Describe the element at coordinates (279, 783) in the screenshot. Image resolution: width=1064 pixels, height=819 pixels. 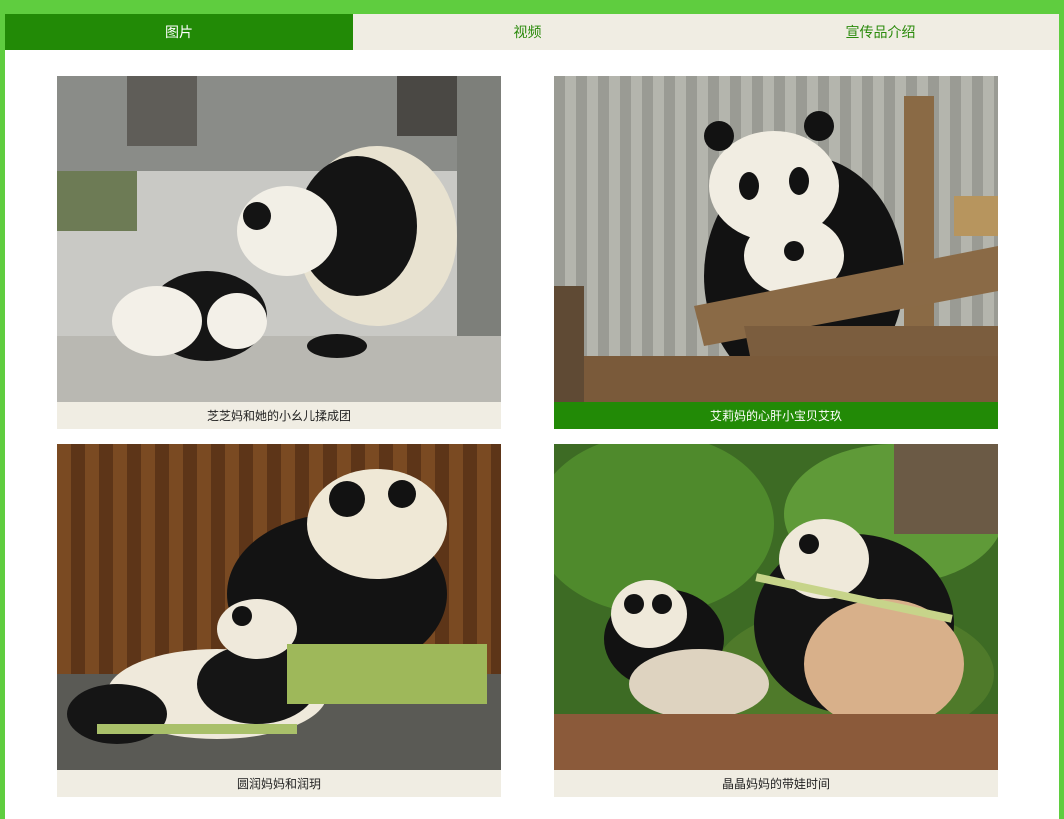
I see `gallery-caption: 圆润妈妈和润玥` at that location.